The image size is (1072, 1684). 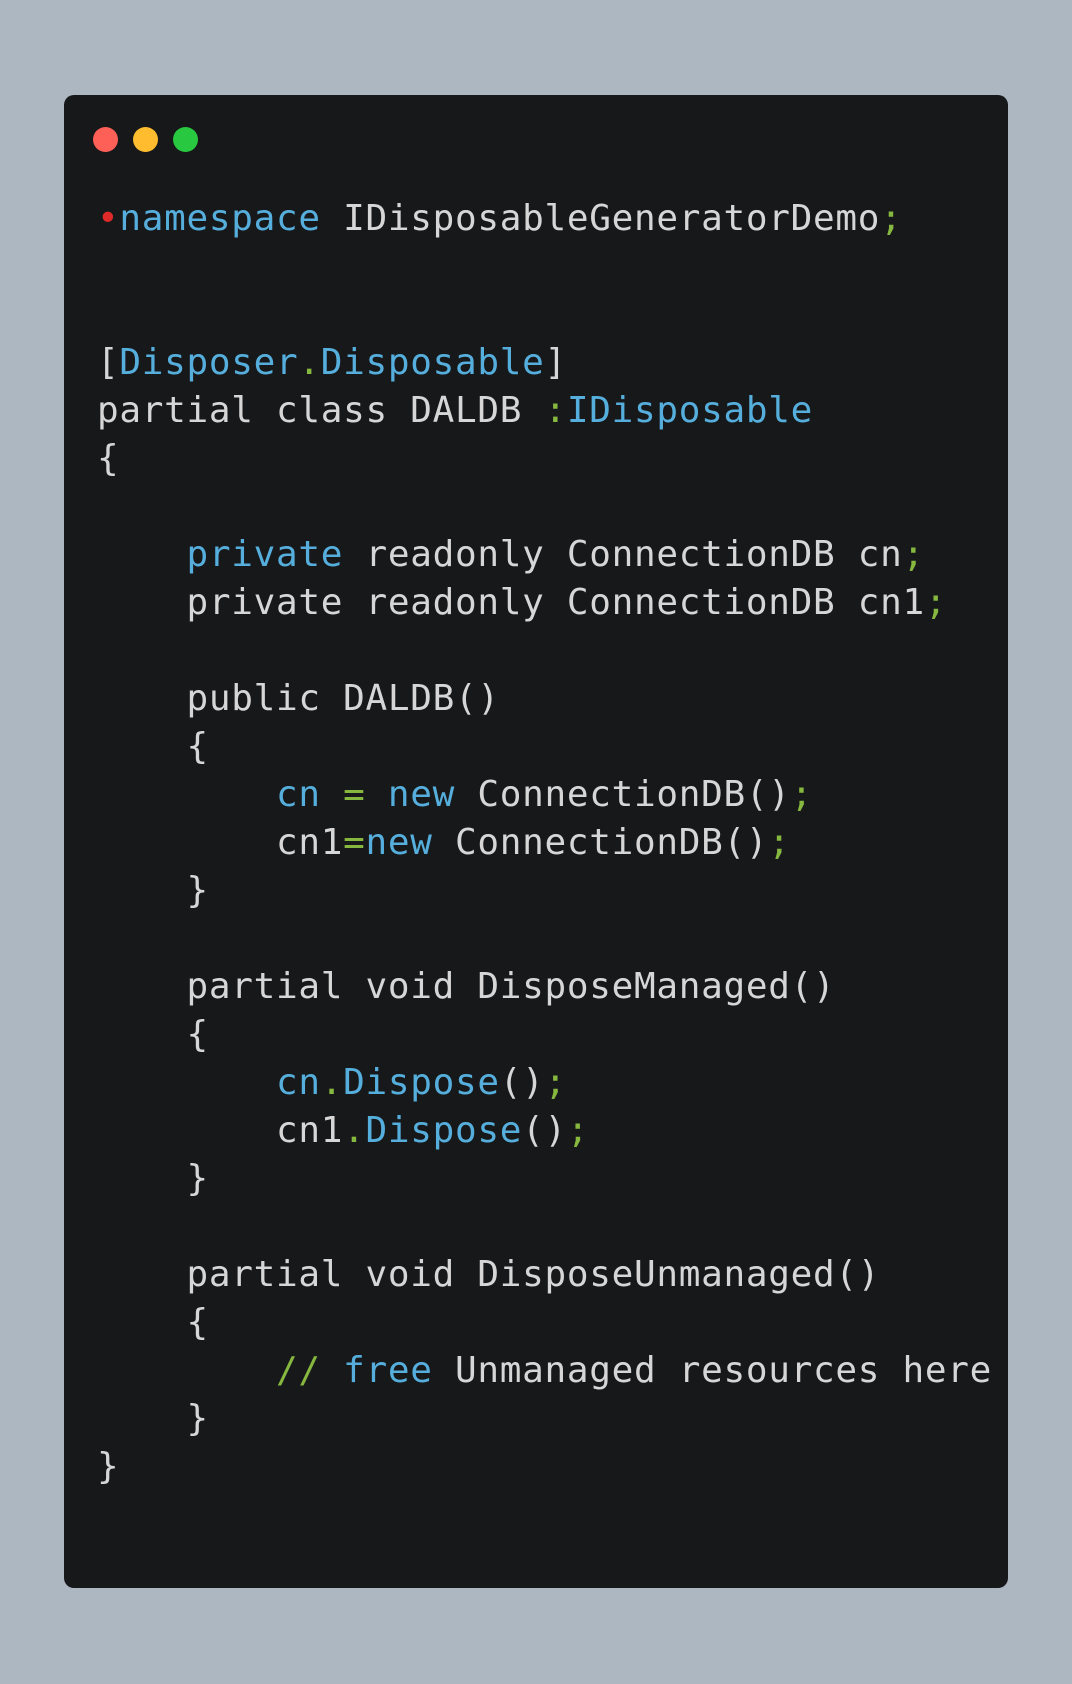 I want to click on window-controls, so click(x=145, y=139).